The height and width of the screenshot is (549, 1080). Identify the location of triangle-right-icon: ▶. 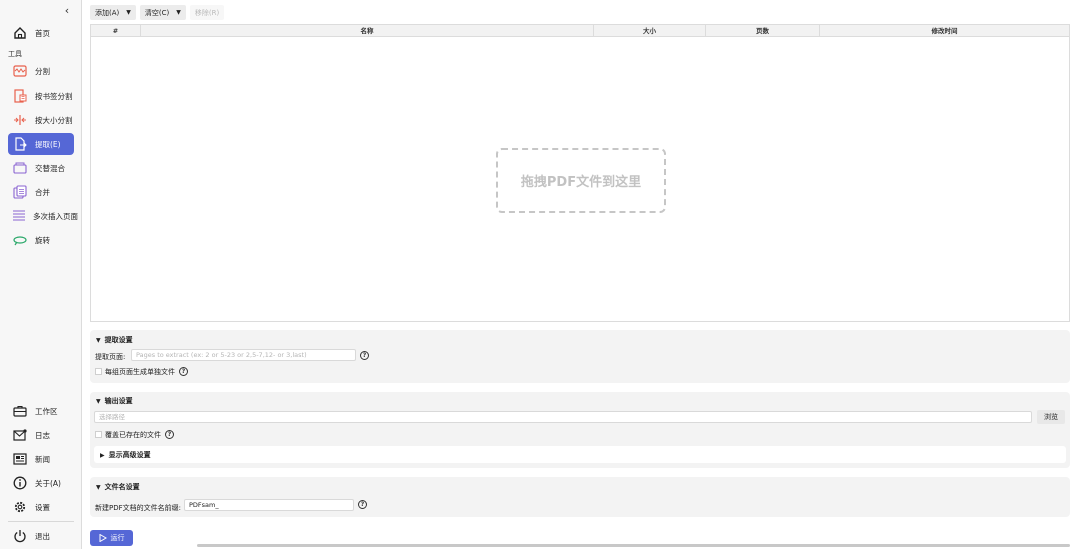
(102, 455).